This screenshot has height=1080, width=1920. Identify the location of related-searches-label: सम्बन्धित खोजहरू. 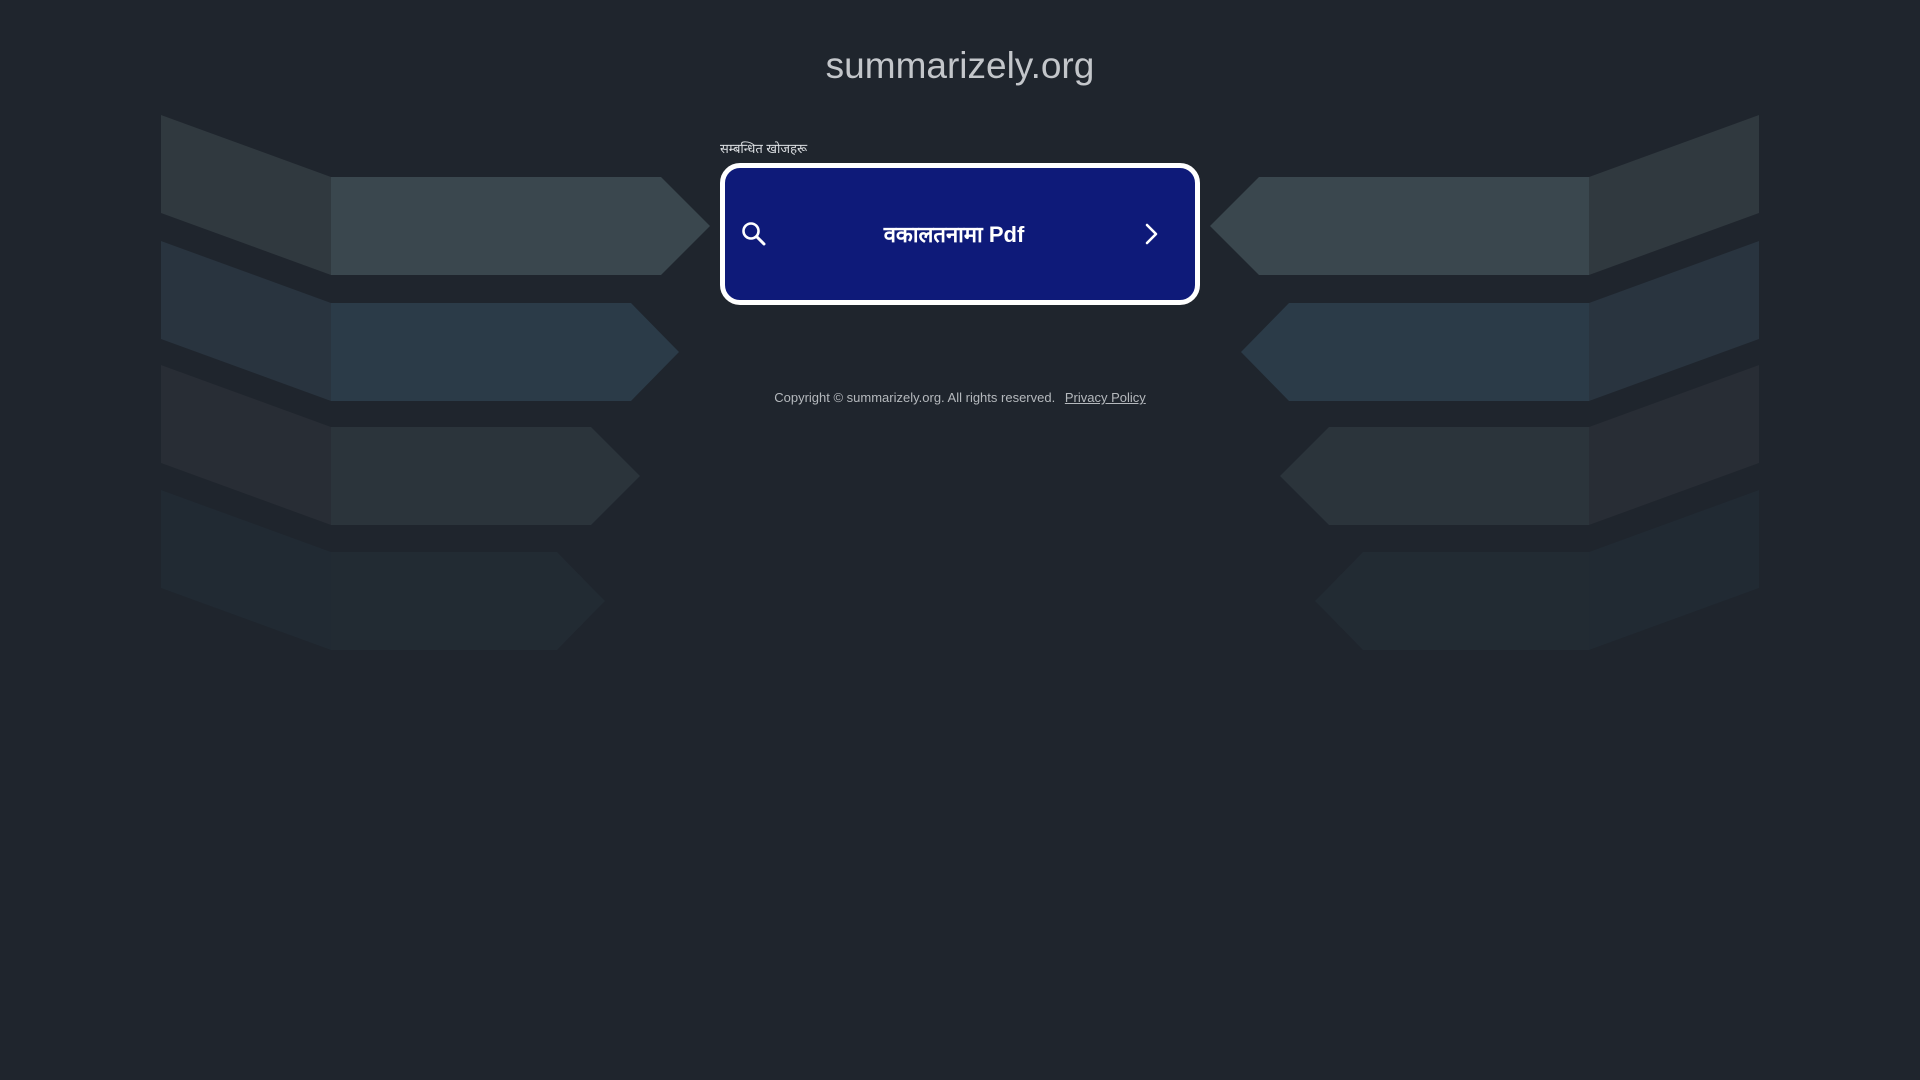
(764, 148).